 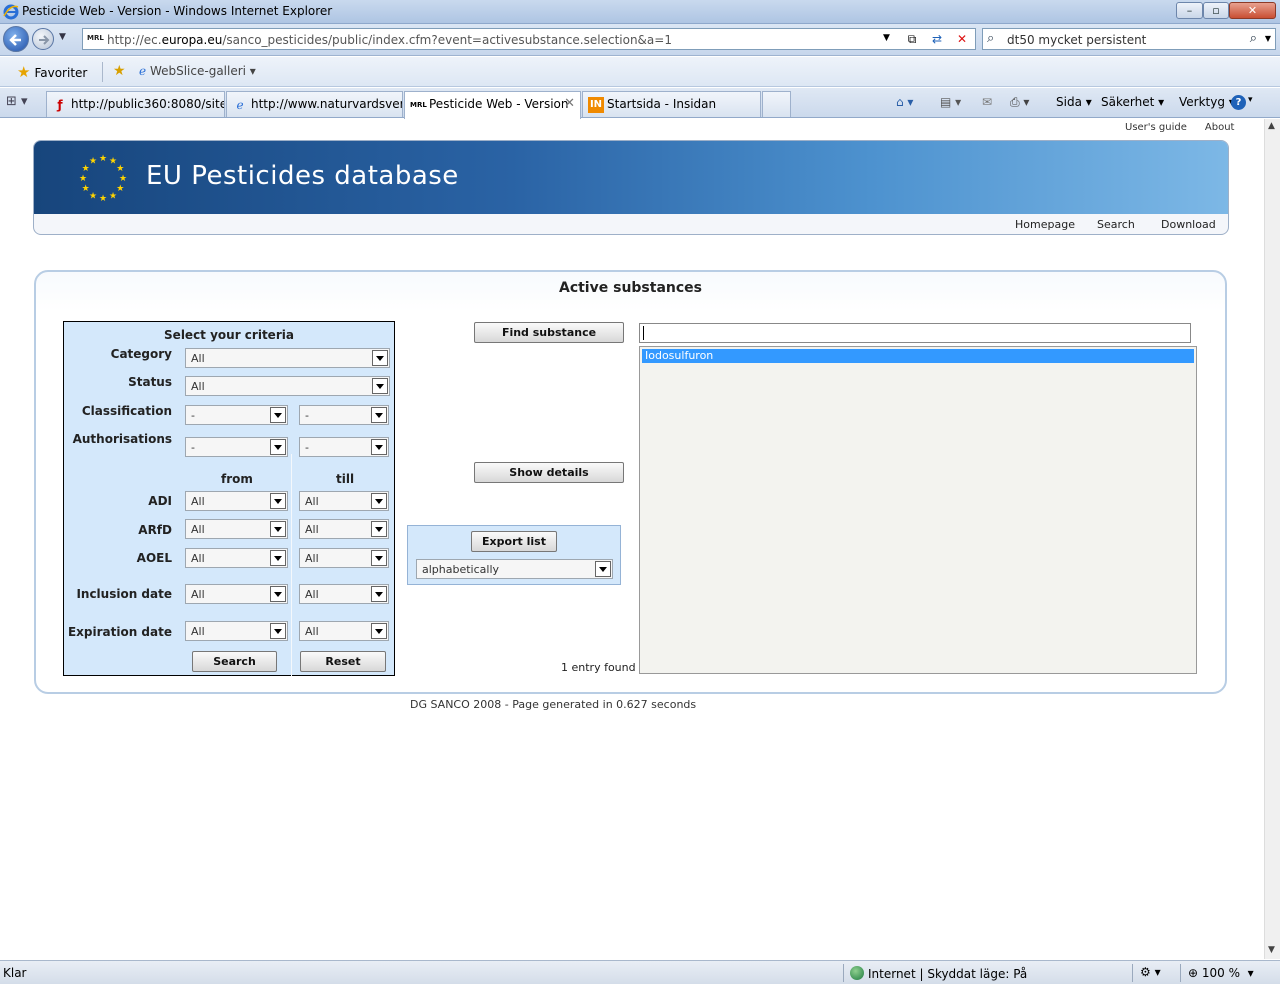 I want to click on classification-select-2: -, so click(x=344, y=415).